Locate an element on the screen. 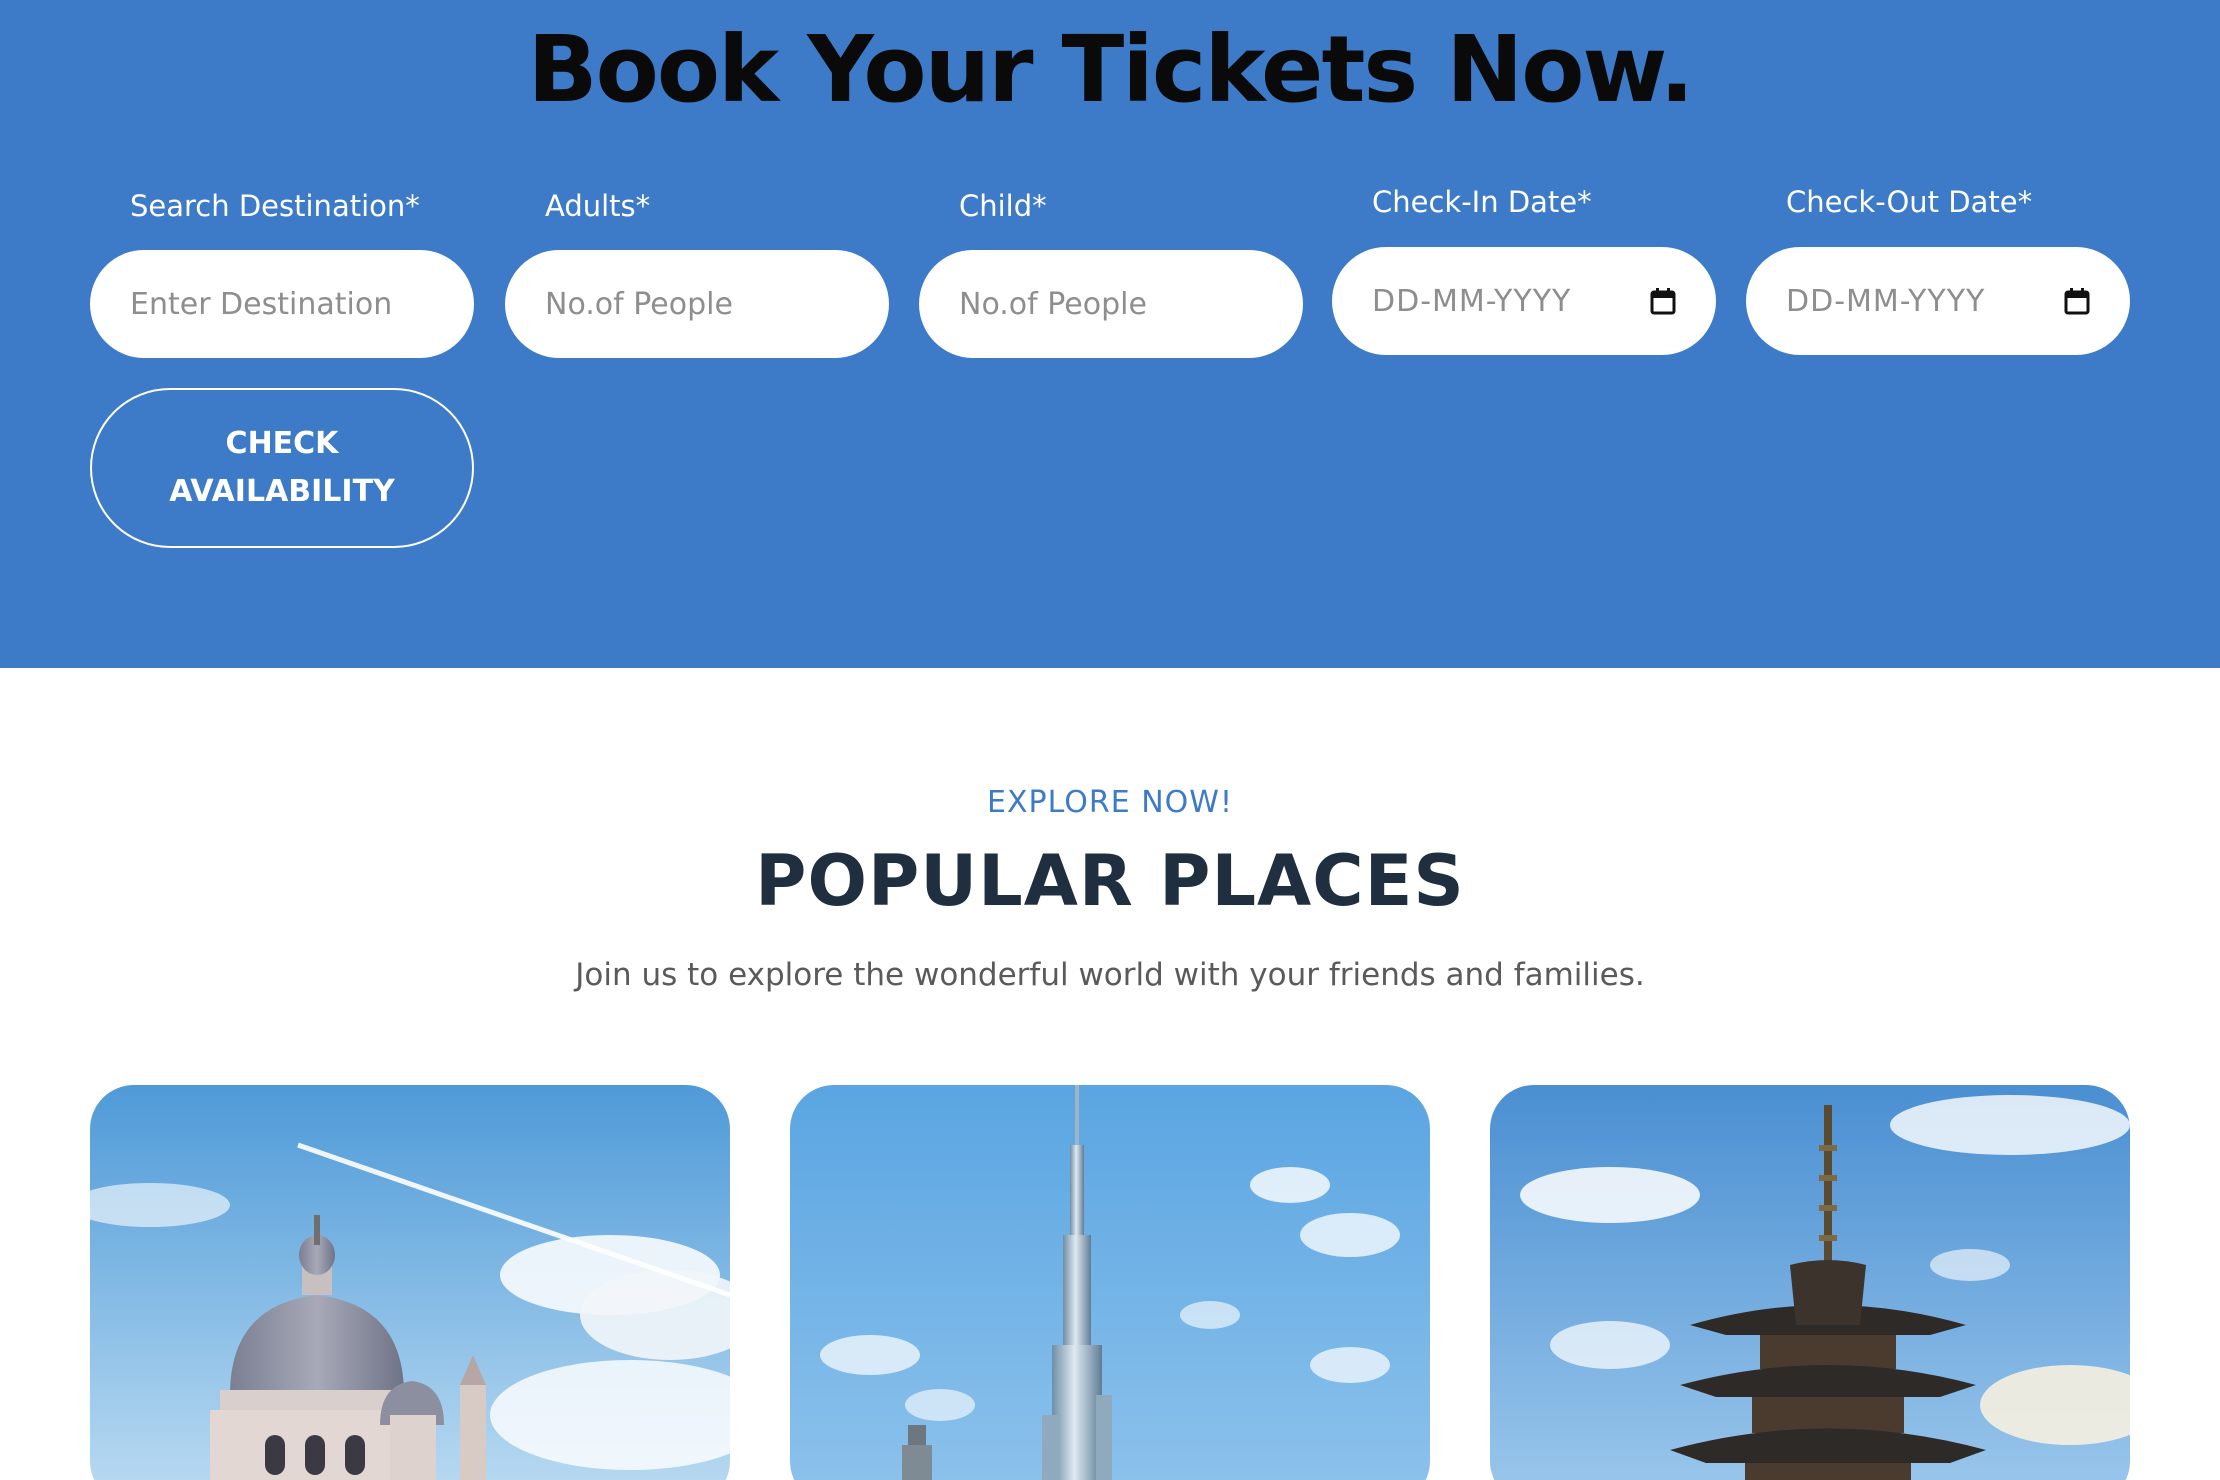 This screenshot has width=2220, height=1480. check-in-placeholder: DD-MM-YYYY is located at coordinates (1472, 301).